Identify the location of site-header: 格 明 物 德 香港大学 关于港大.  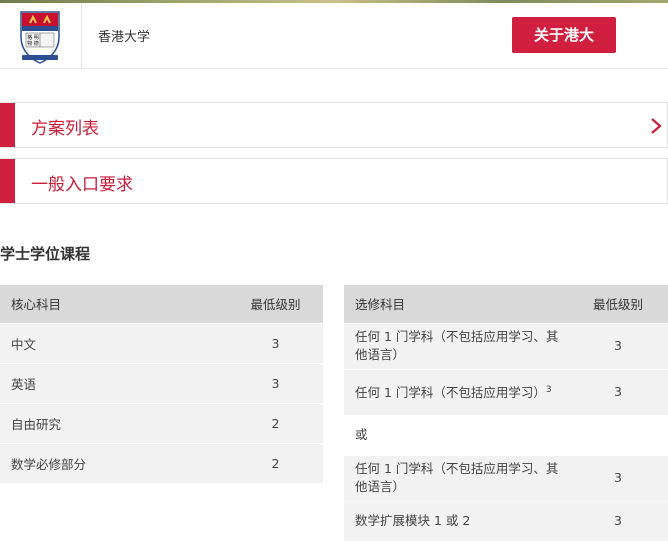
(334, 36).